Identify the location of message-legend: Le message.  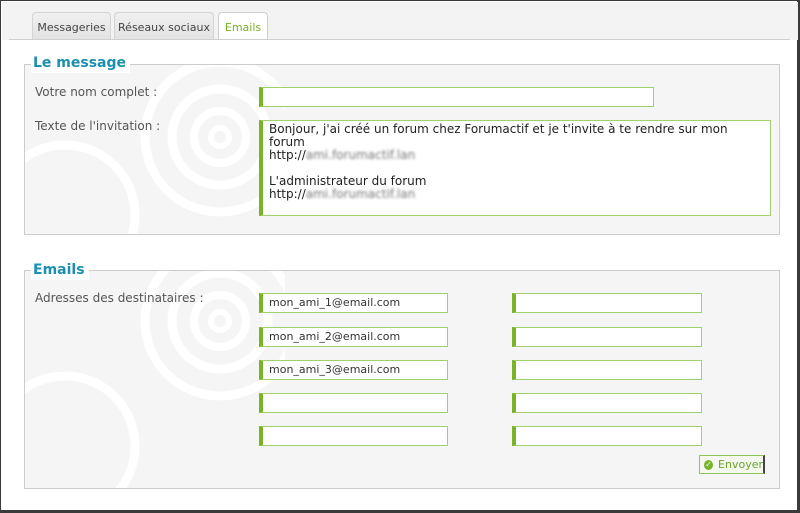
(81, 63).